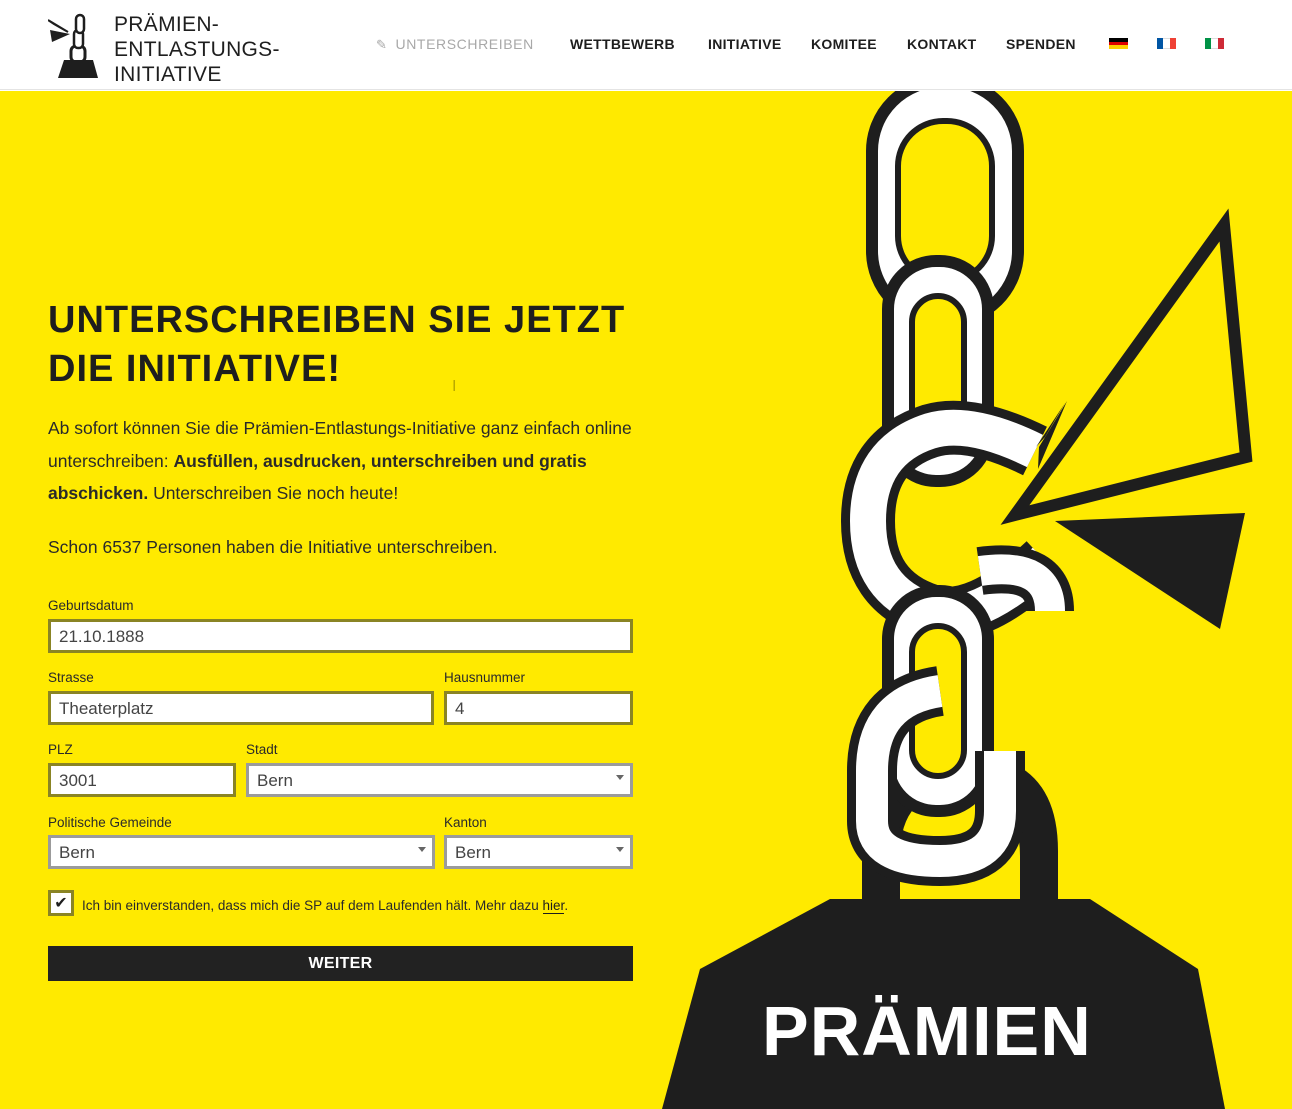 The height and width of the screenshot is (1109, 1292). Describe the element at coordinates (844, 44) in the screenshot. I see `nav-item-komitee: KOMITEE` at that location.